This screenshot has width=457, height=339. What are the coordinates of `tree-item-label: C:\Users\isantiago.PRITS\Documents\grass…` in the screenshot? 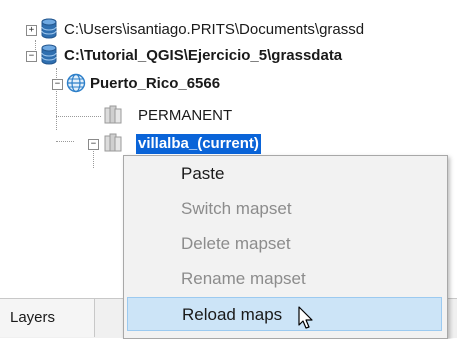 It's located at (214, 29).